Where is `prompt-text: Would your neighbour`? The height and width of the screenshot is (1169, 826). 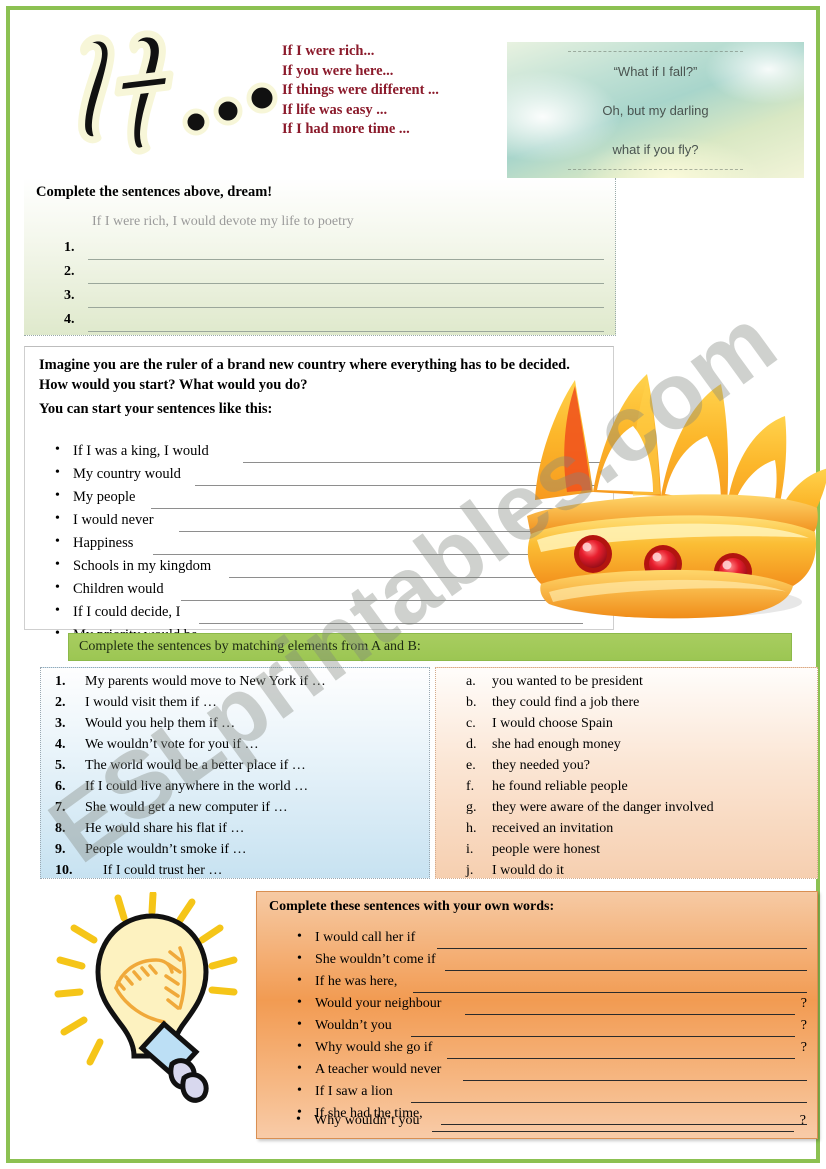
prompt-text: Would your neighbour is located at coordinates (378, 1003).